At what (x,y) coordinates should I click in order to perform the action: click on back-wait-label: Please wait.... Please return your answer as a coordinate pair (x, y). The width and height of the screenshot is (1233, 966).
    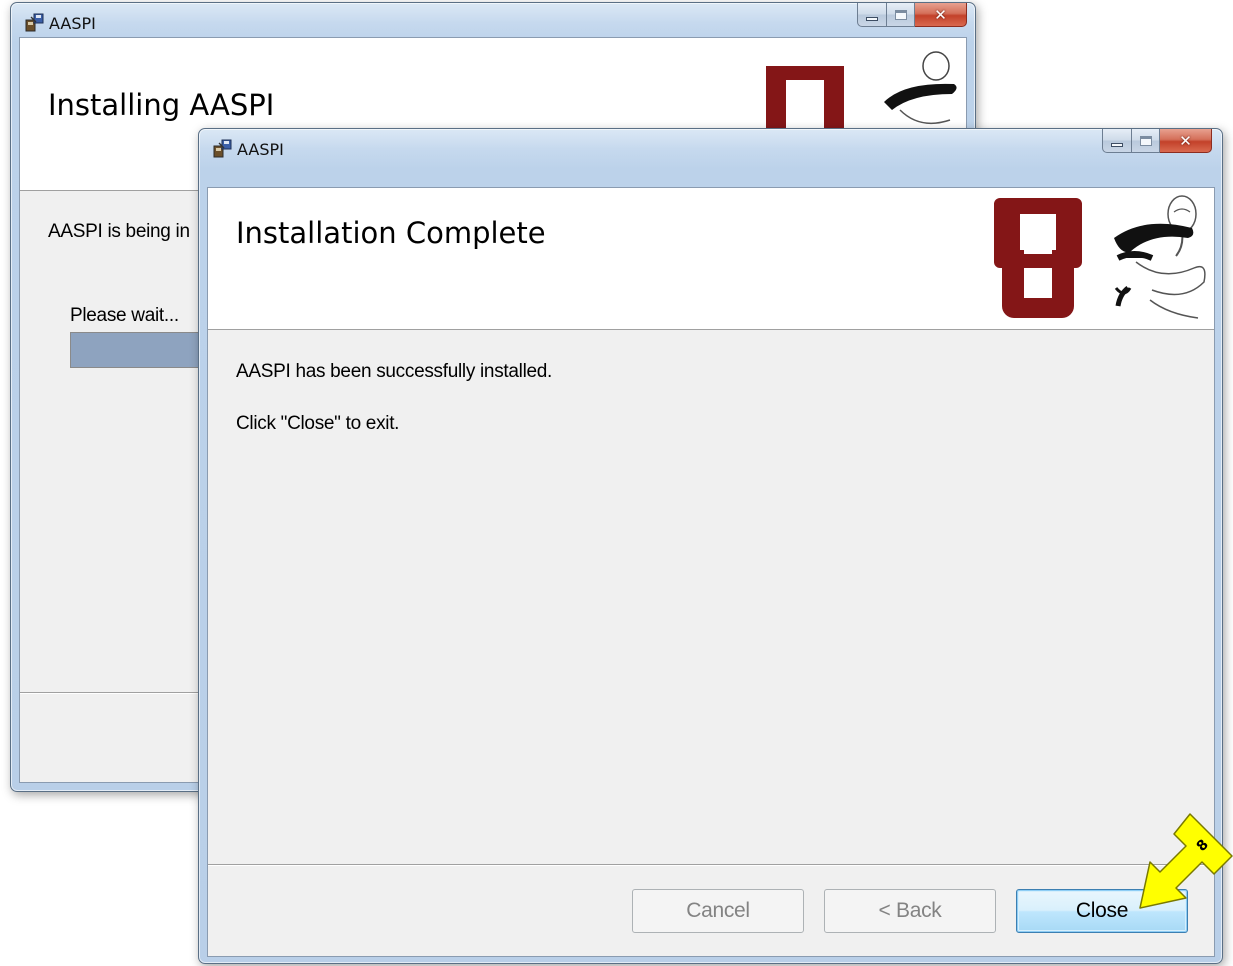
    Looking at the image, I should click on (124, 315).